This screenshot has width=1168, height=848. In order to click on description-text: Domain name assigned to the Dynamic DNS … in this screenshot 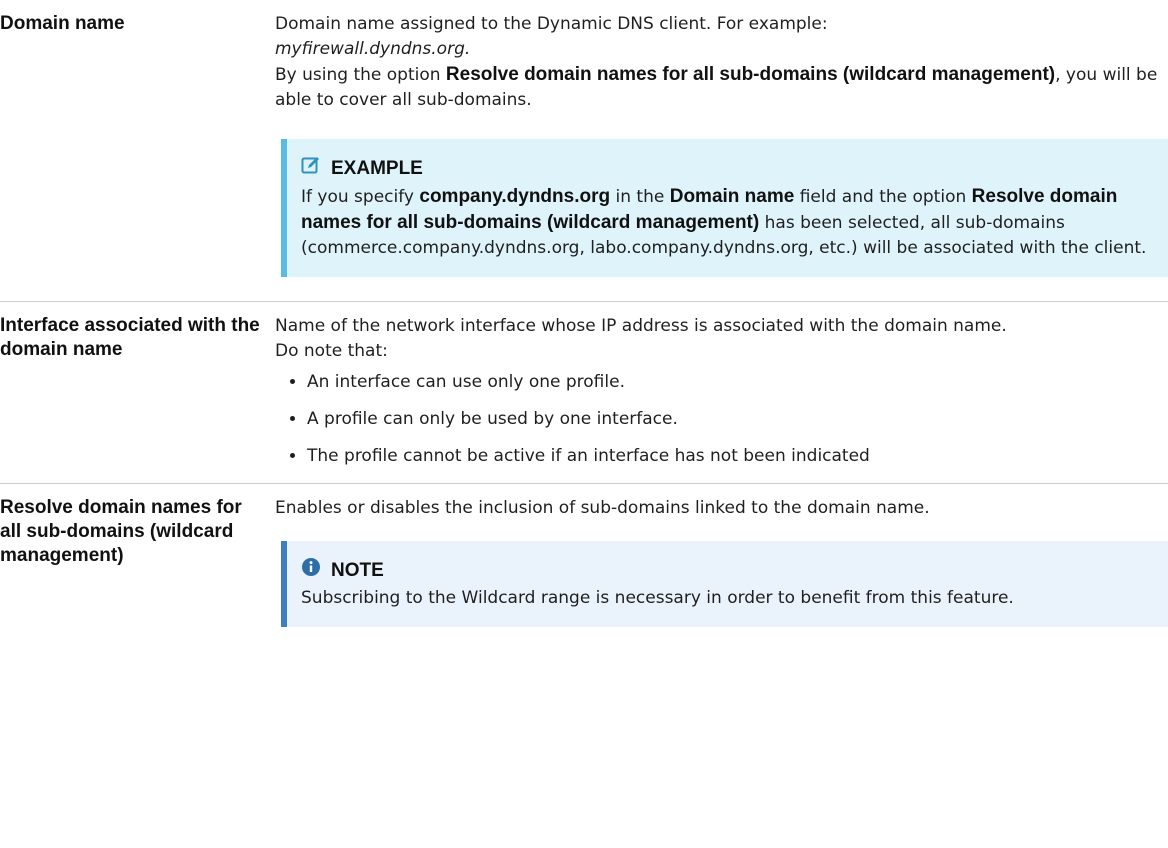, I will do `click(551, 24)`.